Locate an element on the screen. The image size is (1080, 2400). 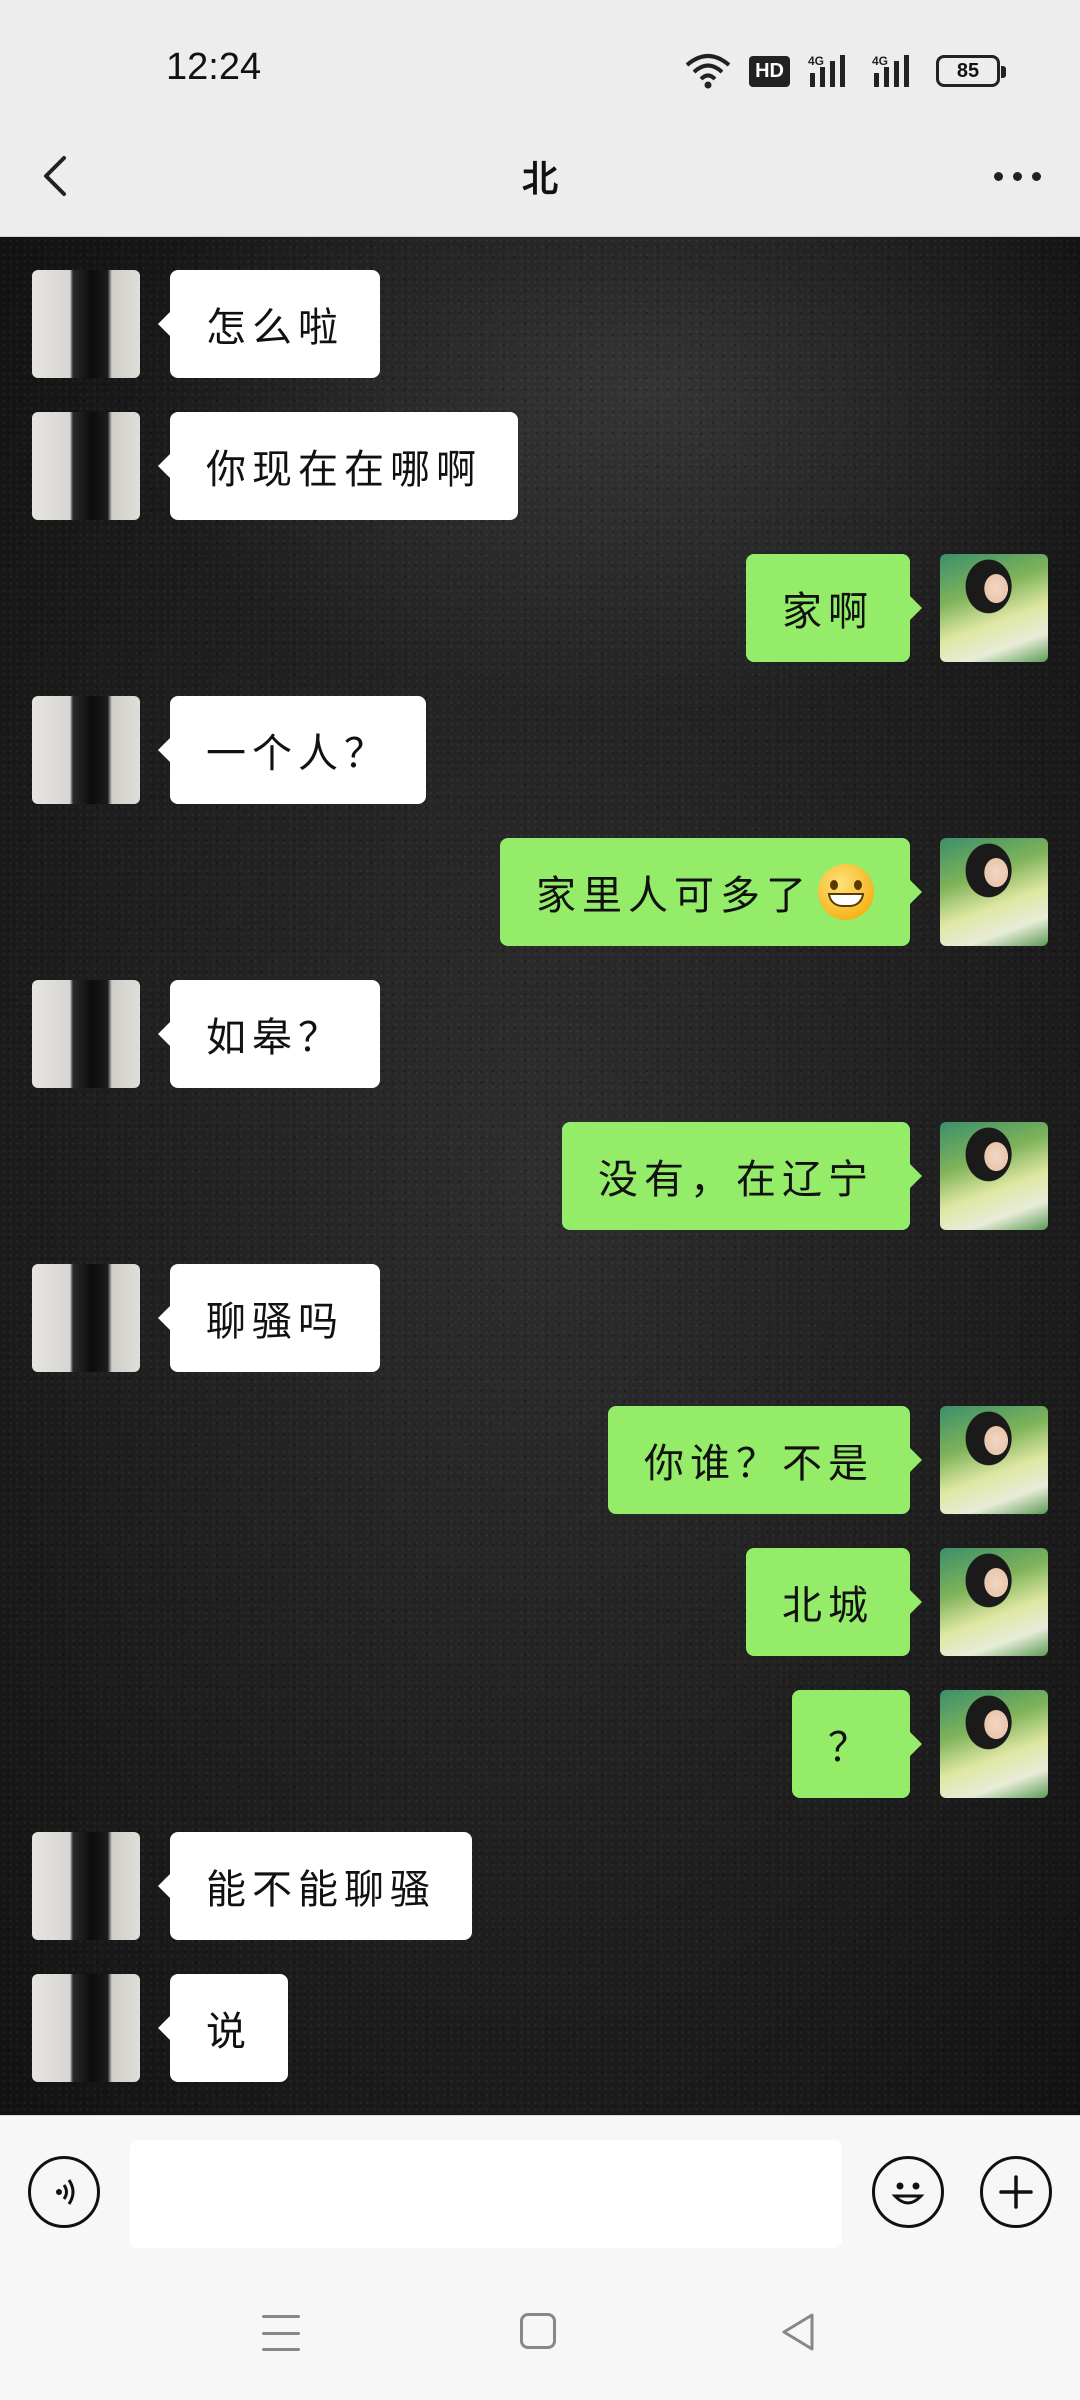
voice-icon is located at coordinates (65, 2192).